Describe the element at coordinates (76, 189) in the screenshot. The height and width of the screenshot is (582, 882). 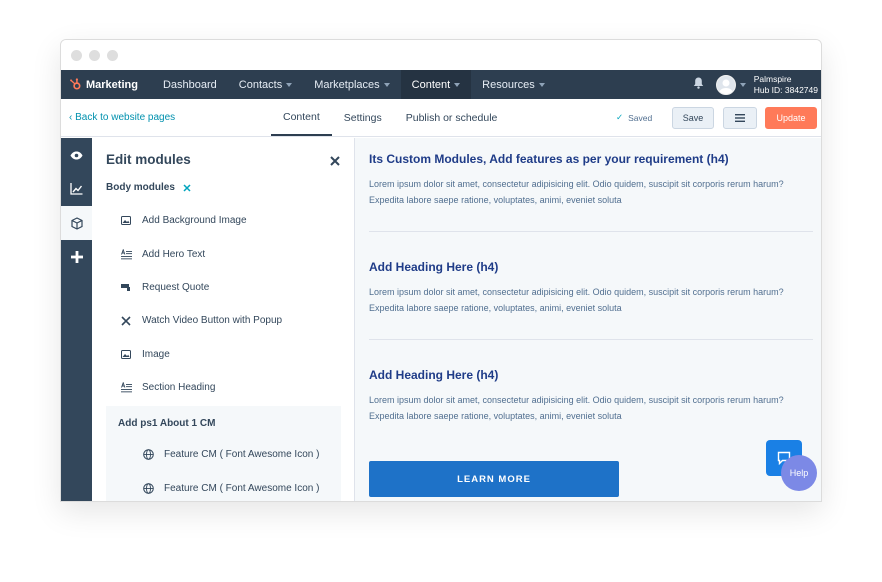
I see `rail-item-analytics` at that location.